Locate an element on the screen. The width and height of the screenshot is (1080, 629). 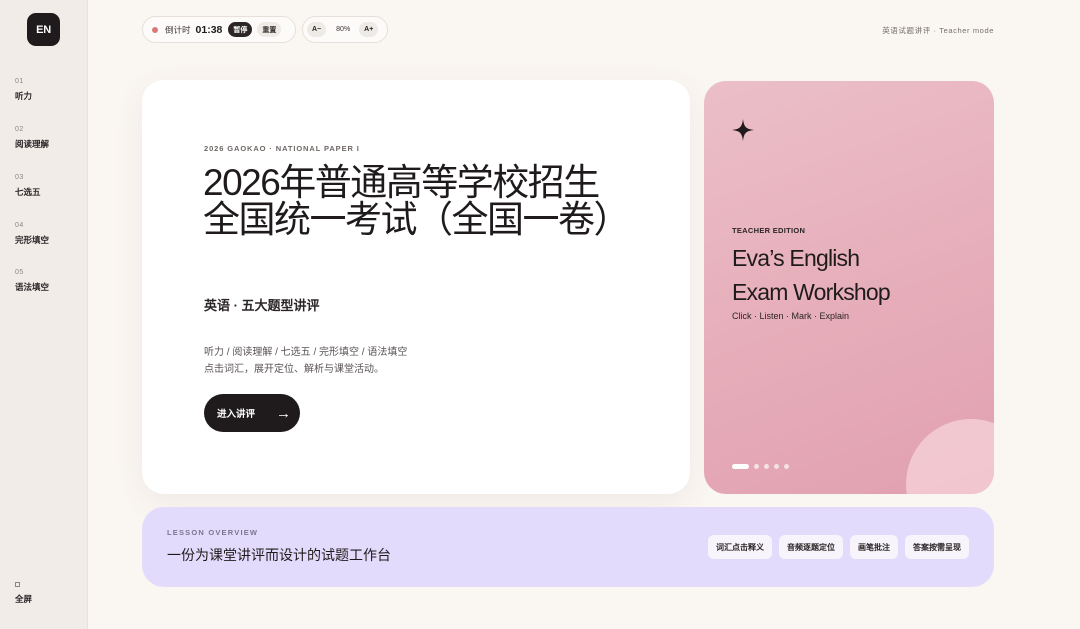
sidebar-item-number: 03 is located at coordinates (19, 177).